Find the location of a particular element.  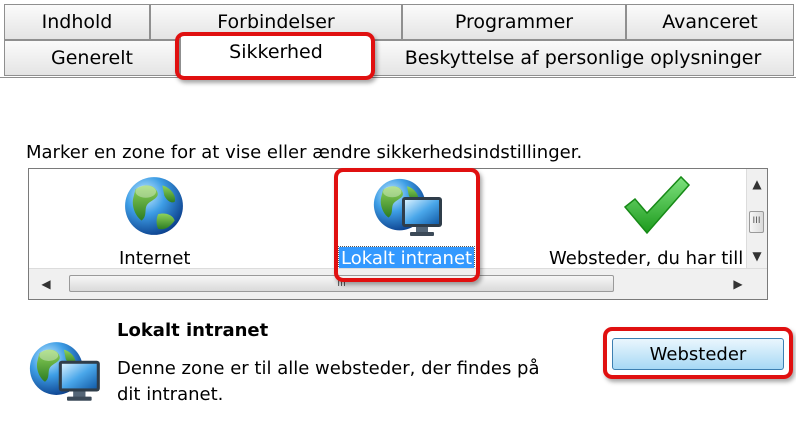

tab-label: Beskyttelse af personlige oplysninger is located at coordinates (583, 57).